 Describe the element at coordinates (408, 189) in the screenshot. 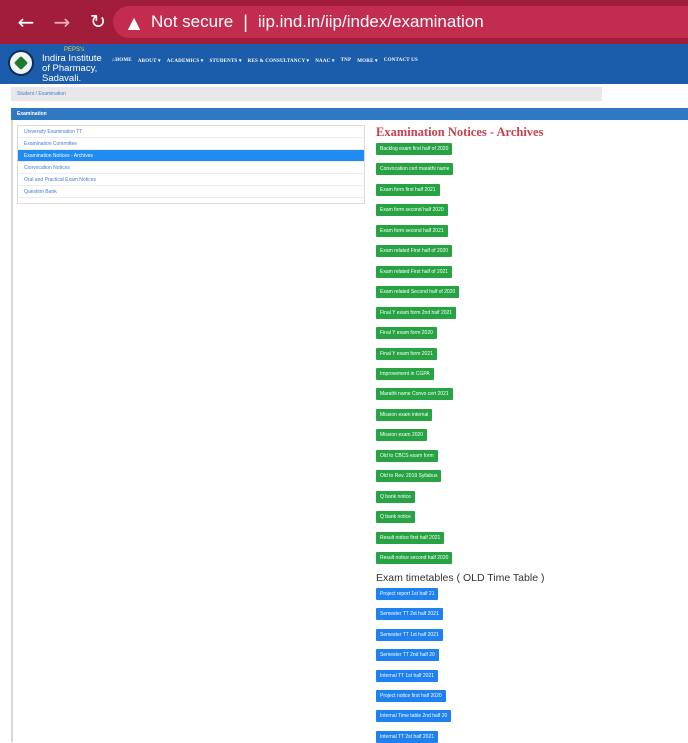

I see `archive-notice-button: Exam form first half 2021` at that location.